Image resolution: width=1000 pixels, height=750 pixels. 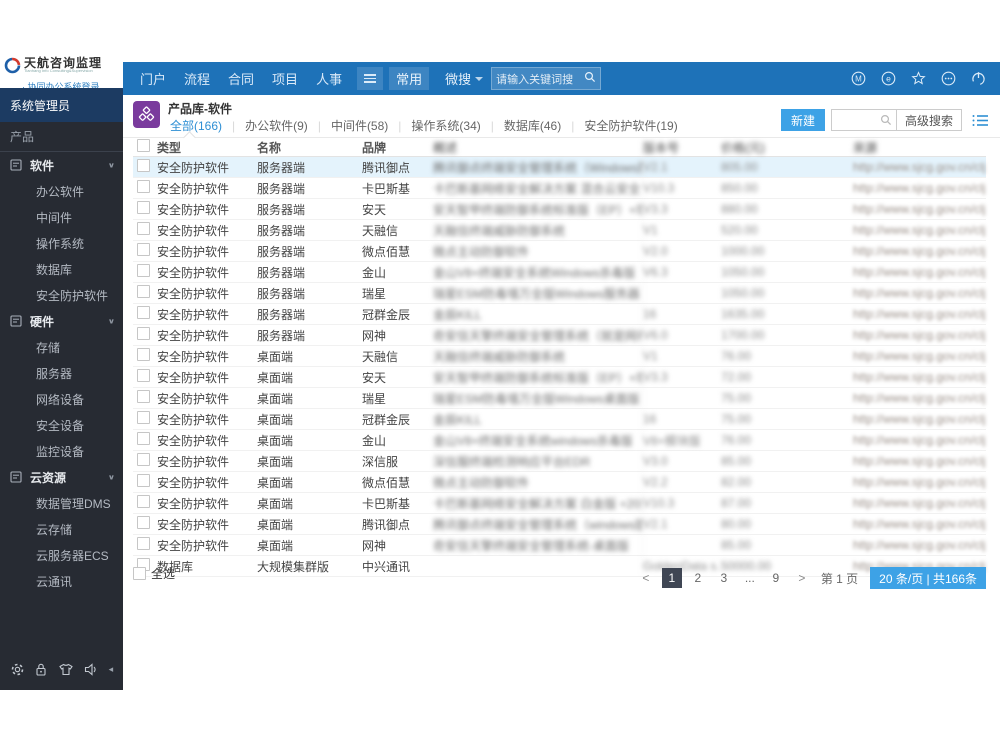 What do you see at coordinates (409, 78) in the screenshot?
I see `quick-access-button: 常用` at bounding box center [409, 78].